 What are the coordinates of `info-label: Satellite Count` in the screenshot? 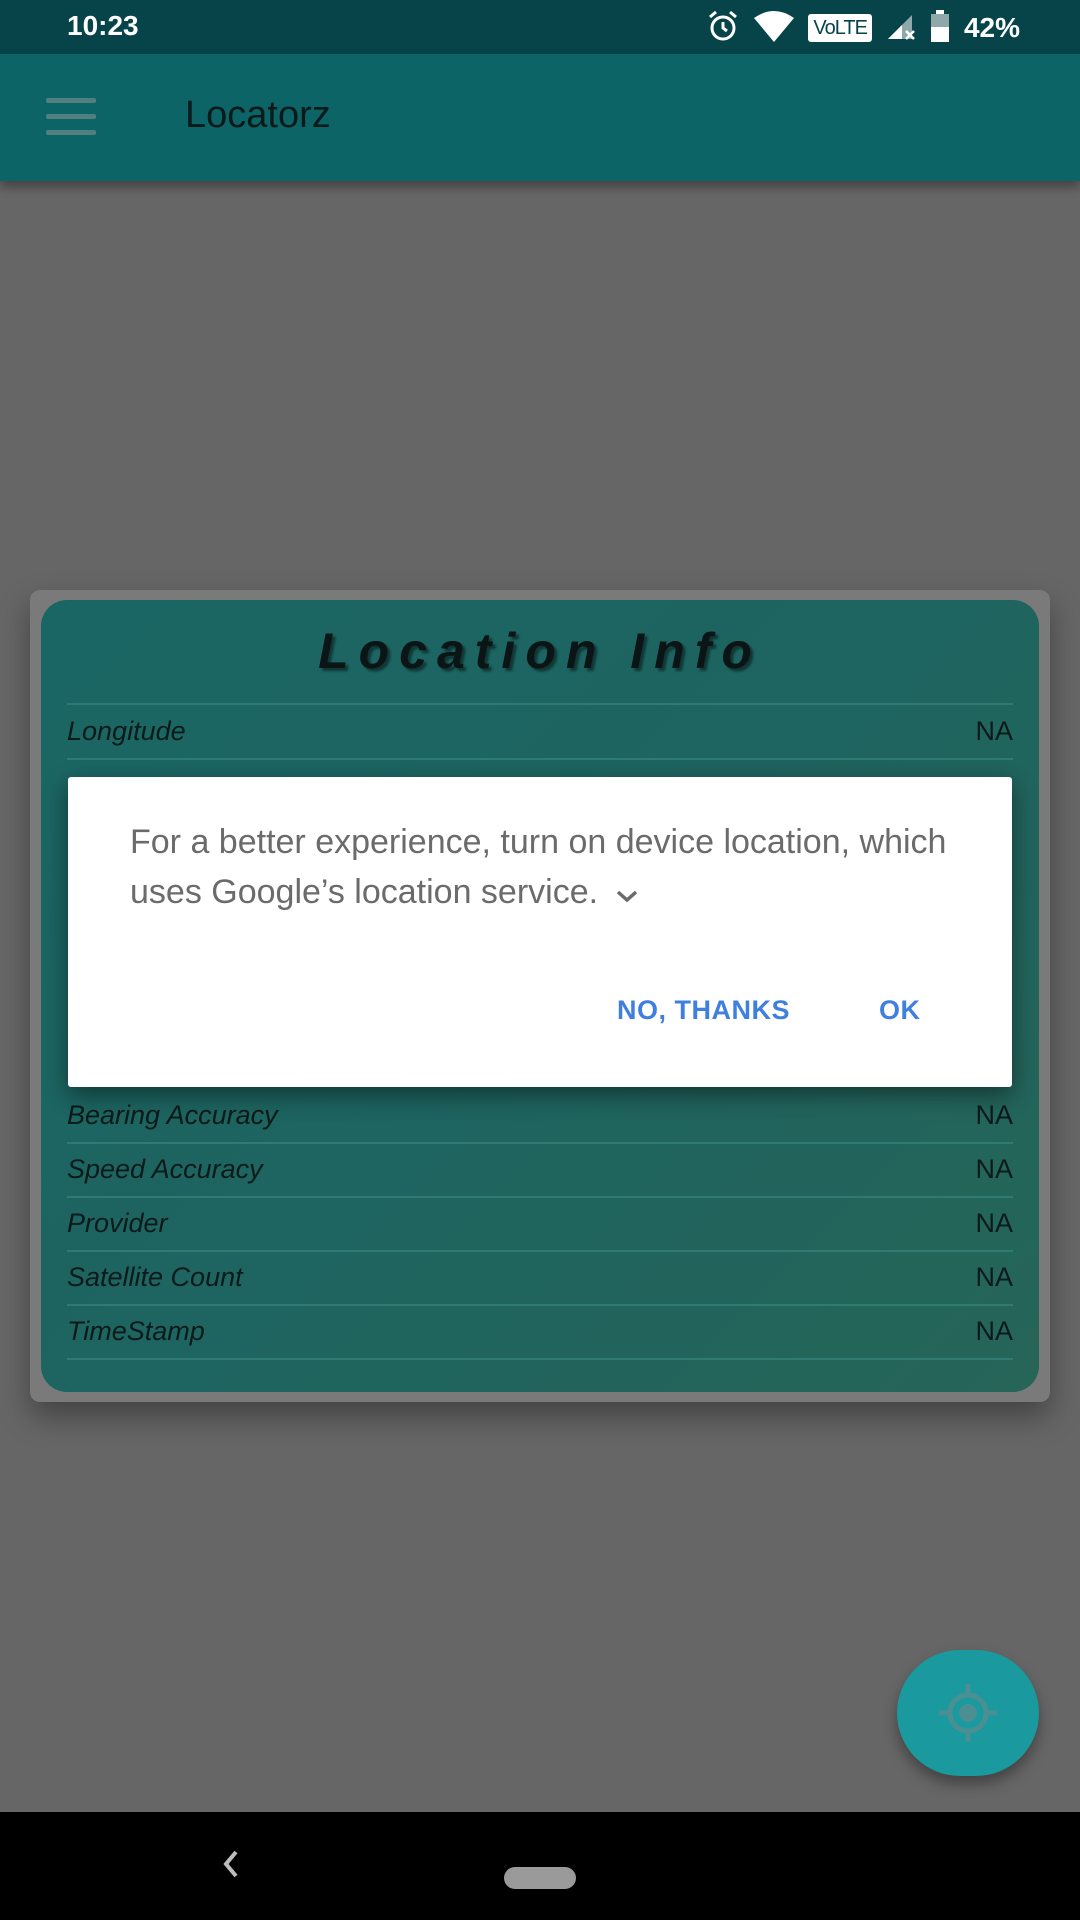 It's located at (155, 1277).